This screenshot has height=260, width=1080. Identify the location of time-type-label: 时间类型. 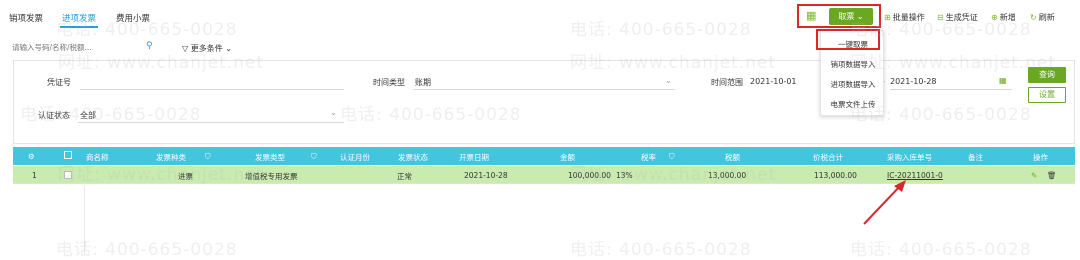
(389, 82).